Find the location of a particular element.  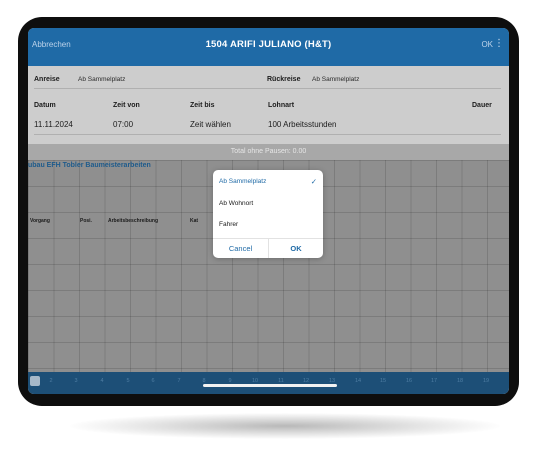

lohnart-field: 100 Arbeitsstunden is located at coordinates (302, 124).